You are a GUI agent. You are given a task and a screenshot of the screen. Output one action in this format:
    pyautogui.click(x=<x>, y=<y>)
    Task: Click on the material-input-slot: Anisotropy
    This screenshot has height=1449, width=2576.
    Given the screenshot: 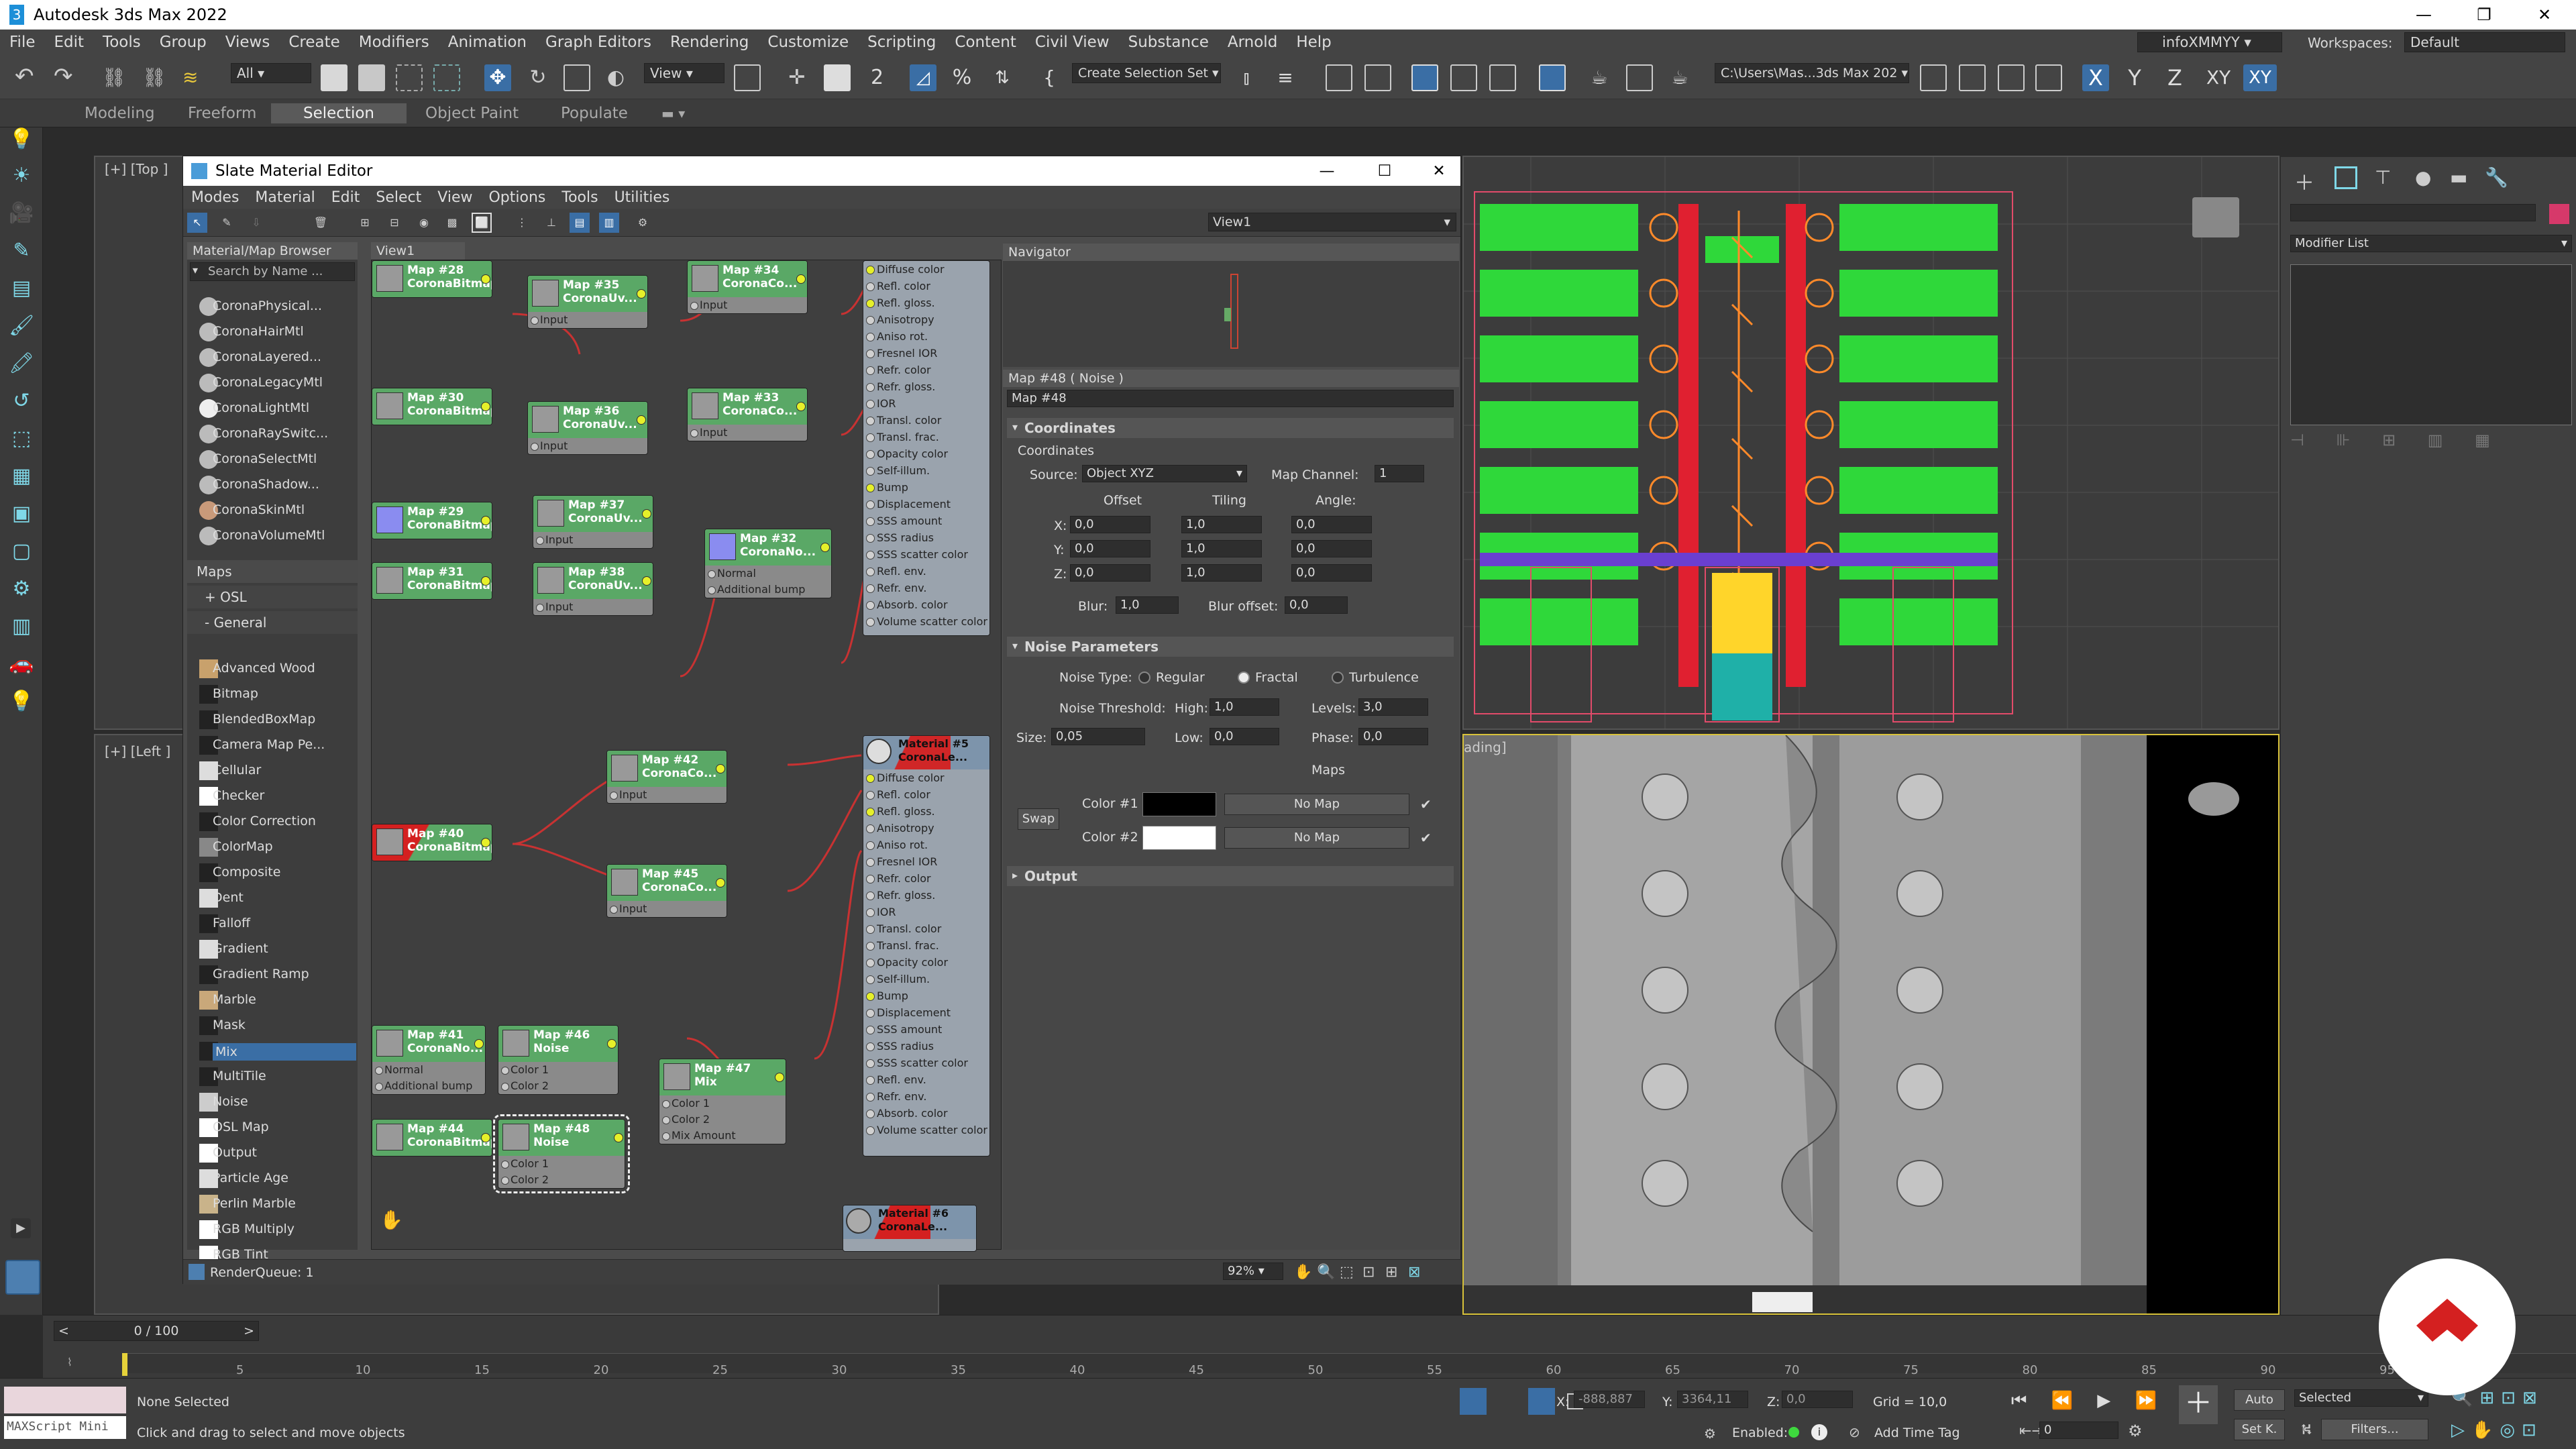 What is the action you would take?
    pyautogui.click(x=926, y=828)
    